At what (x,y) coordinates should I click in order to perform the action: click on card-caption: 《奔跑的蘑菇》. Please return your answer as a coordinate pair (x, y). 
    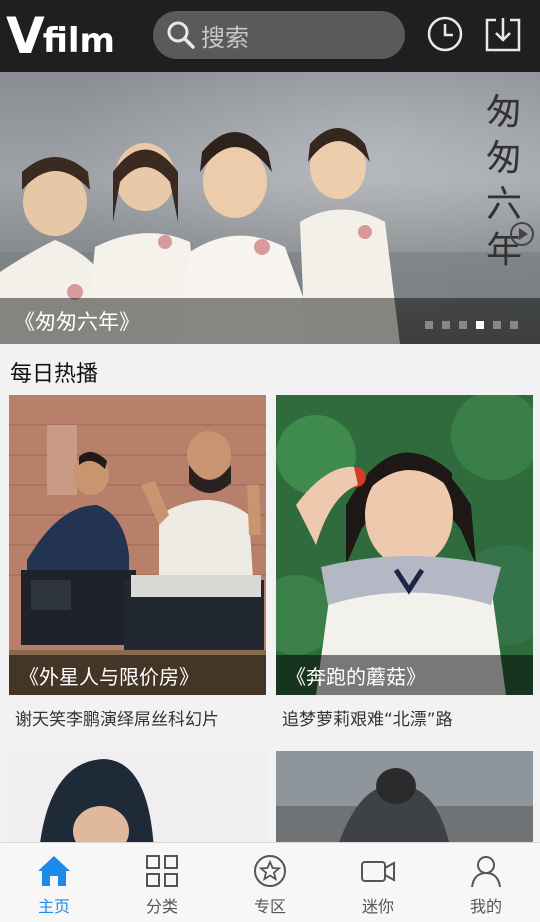
    Looking at the image, I should click on (356, 676).